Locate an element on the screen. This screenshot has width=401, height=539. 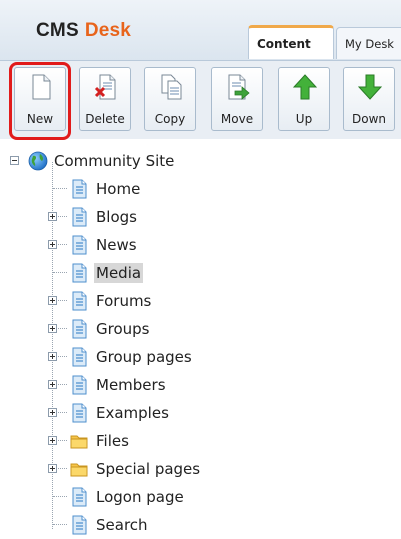
move-up-button: Up is located at coordinates (304, 99).